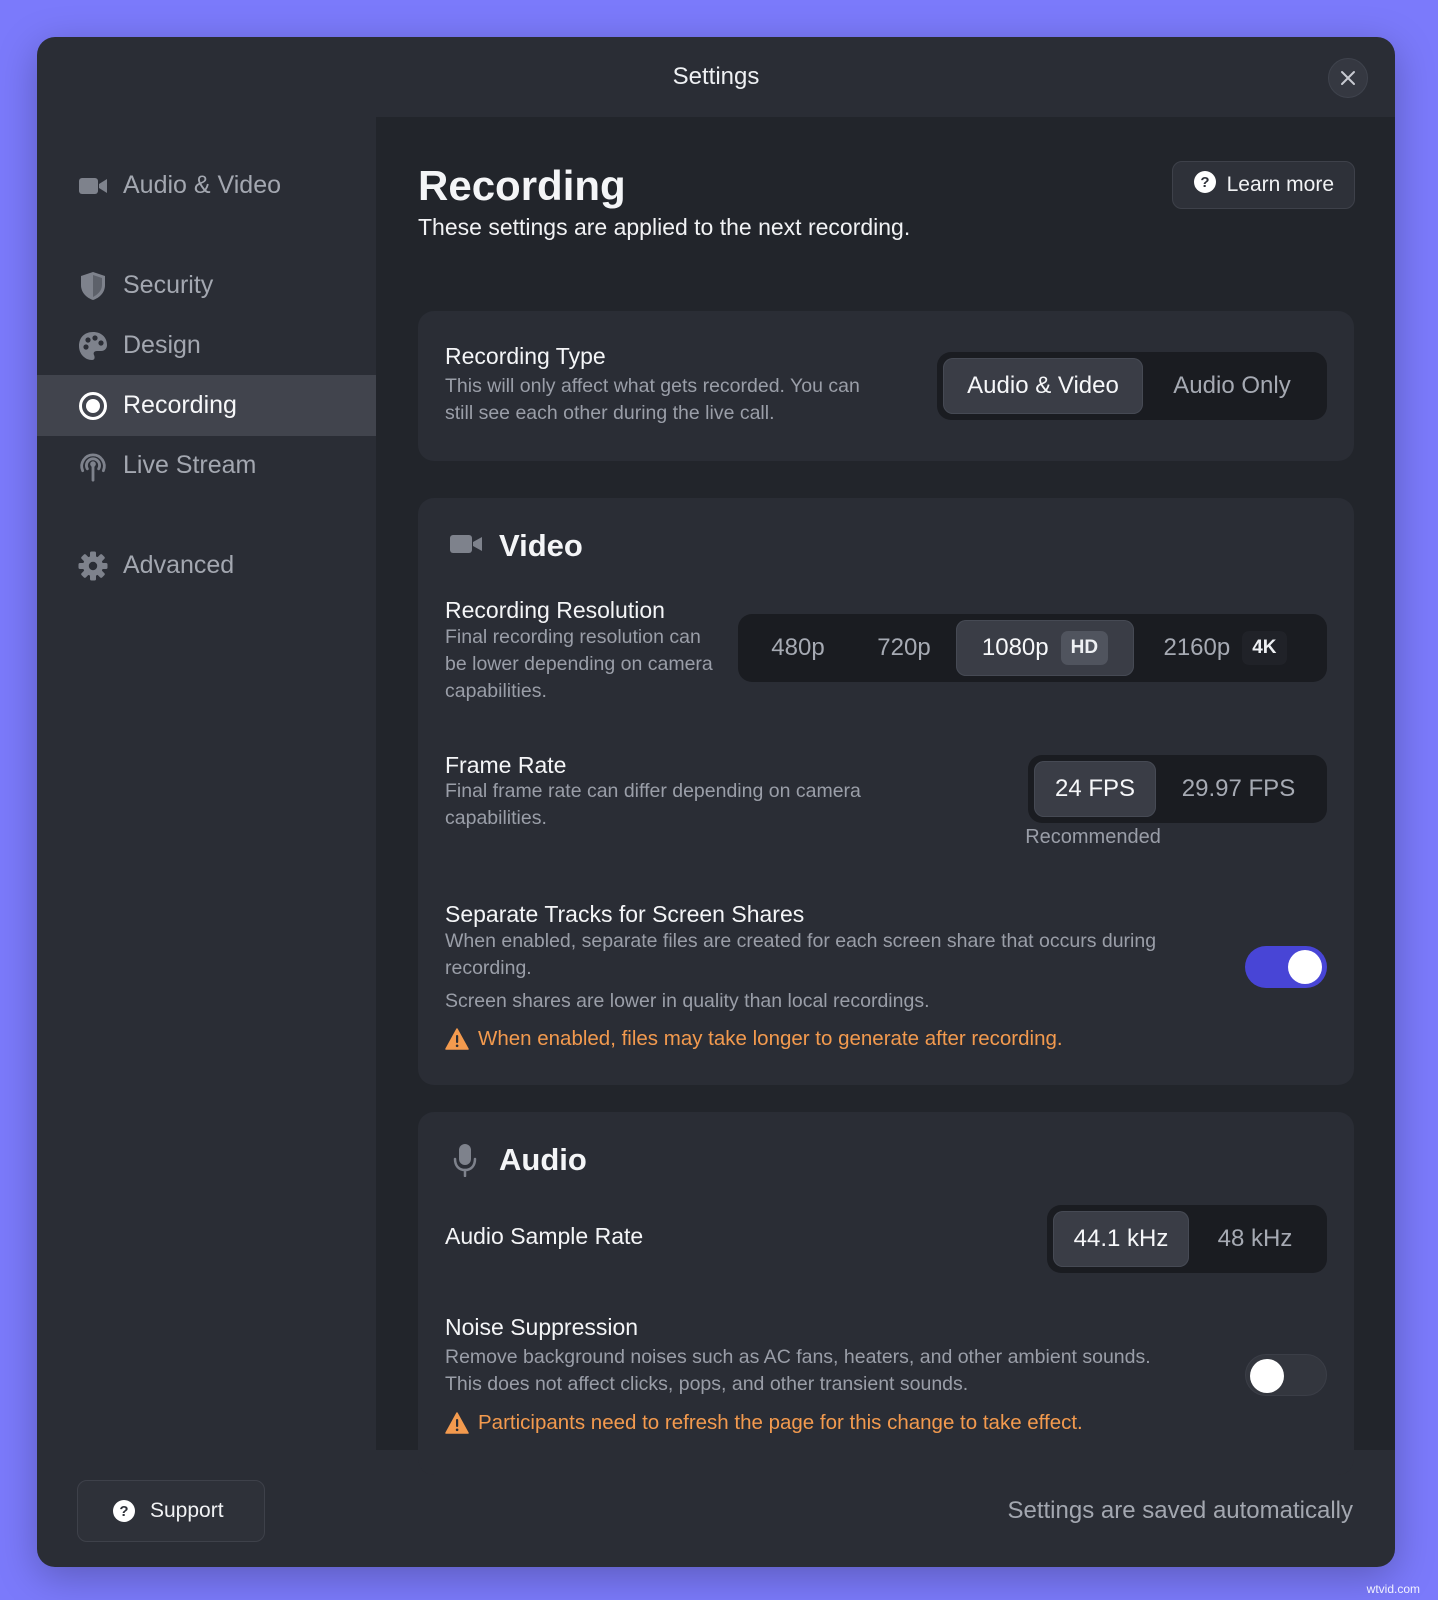 The image size is (1438, 1600). Describe the element at coordinates (1084, 648) in the screenshot. I see `hd-badge: HD` at that location.